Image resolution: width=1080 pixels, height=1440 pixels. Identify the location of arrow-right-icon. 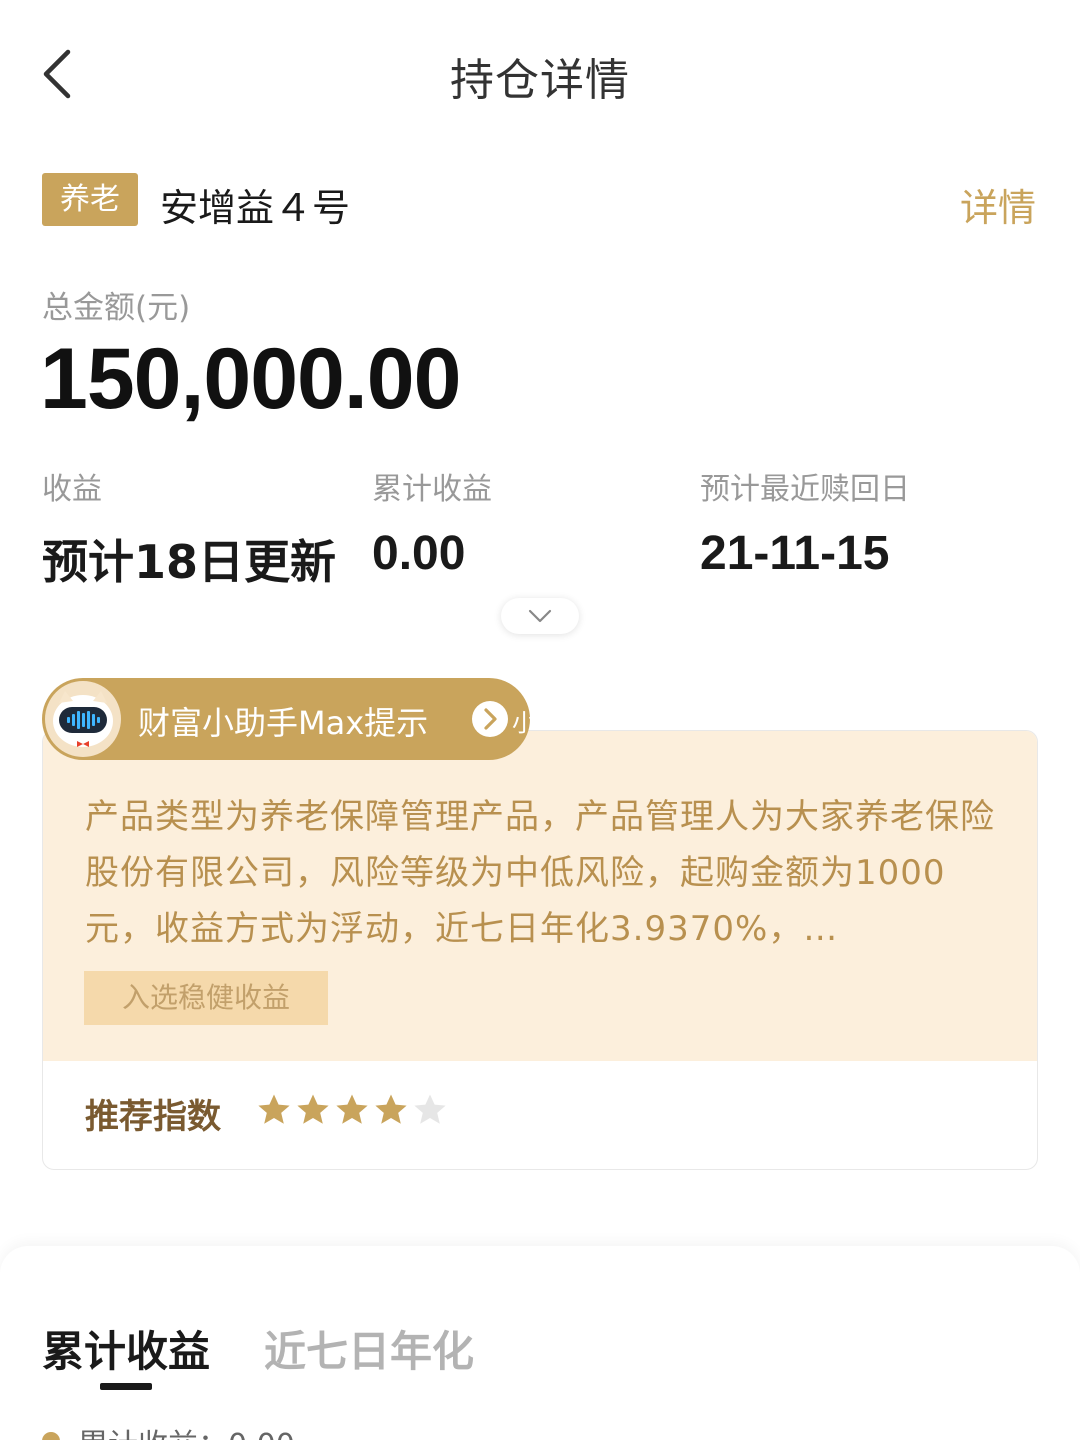
(490, 719).